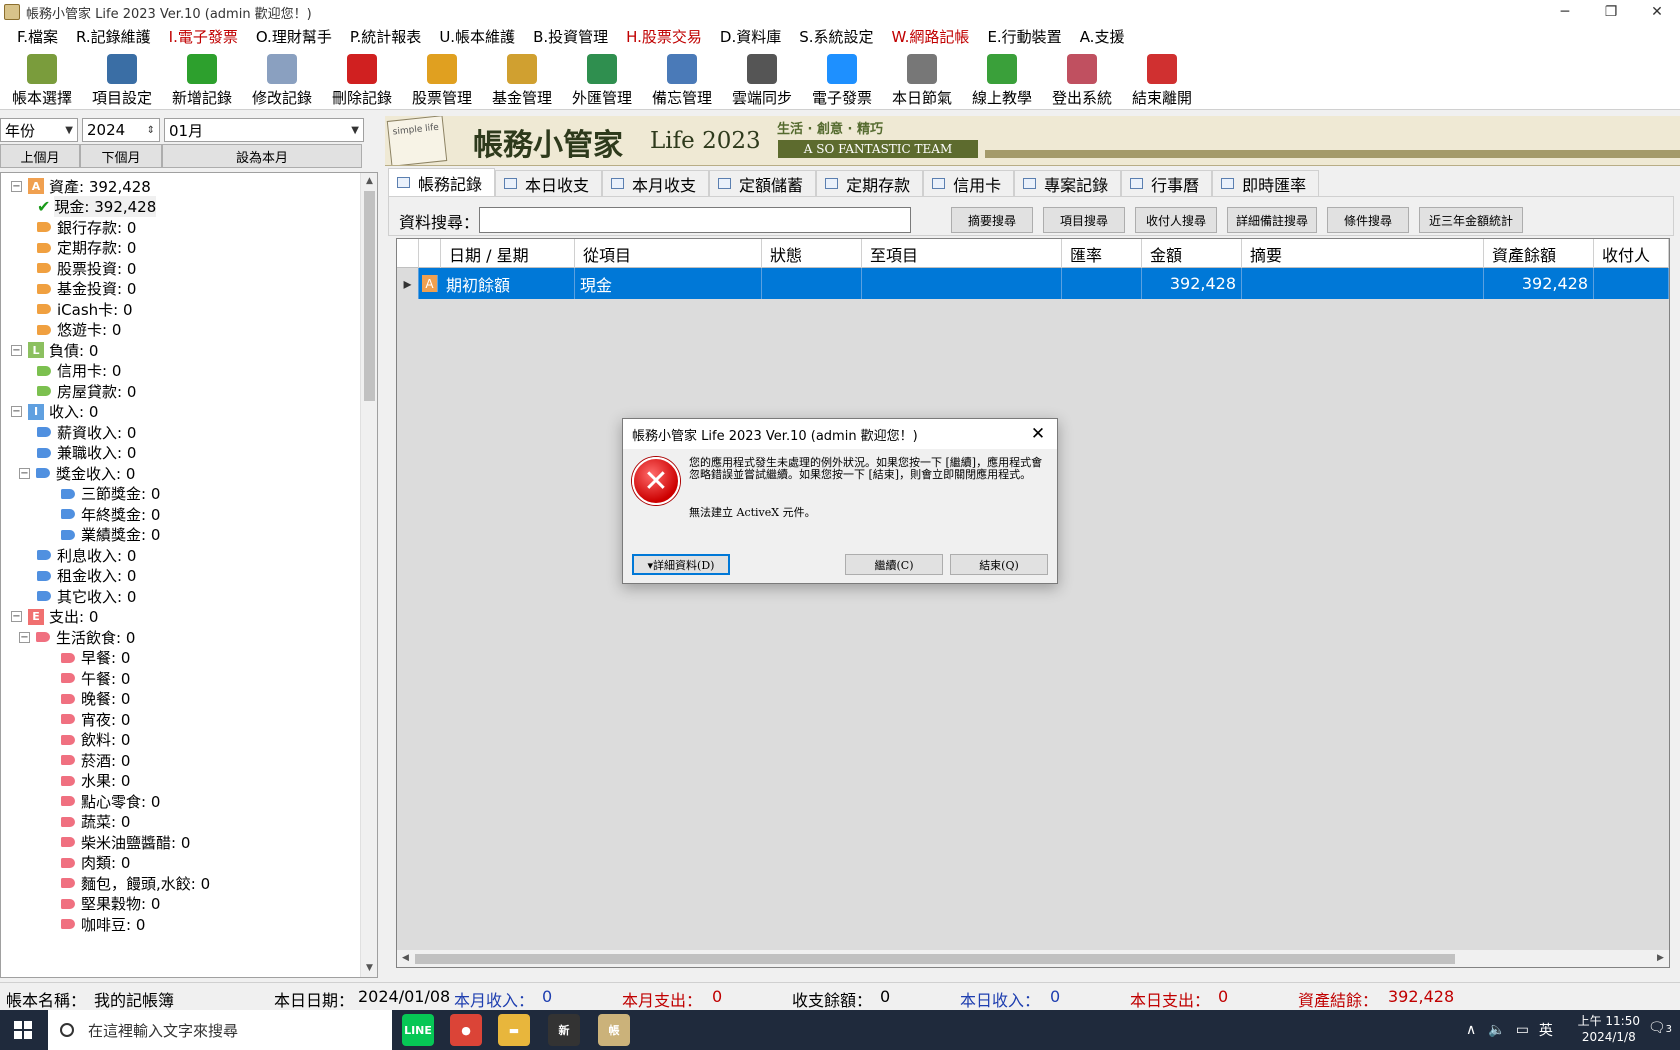 The image size is (1680, 1050). What do you see at coordinates (570, 37) in the screenshot?
I see `menu-item-6: B.投資管理` at bounding box center [570, 37].